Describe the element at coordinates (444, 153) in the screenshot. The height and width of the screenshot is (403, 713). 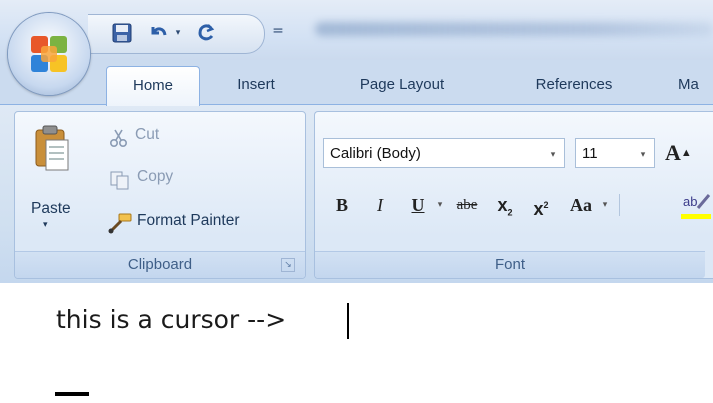
I see `font-name-combo: Calibri (Body) ▾` at that location.